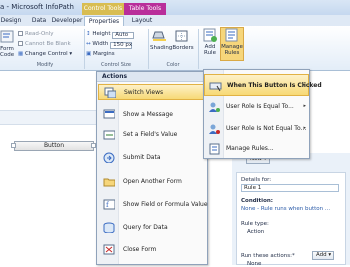 The height and width of the screenshot is (267, 350). I want to click on menu-item-label: Set a Field's Value, so click(150, 134).